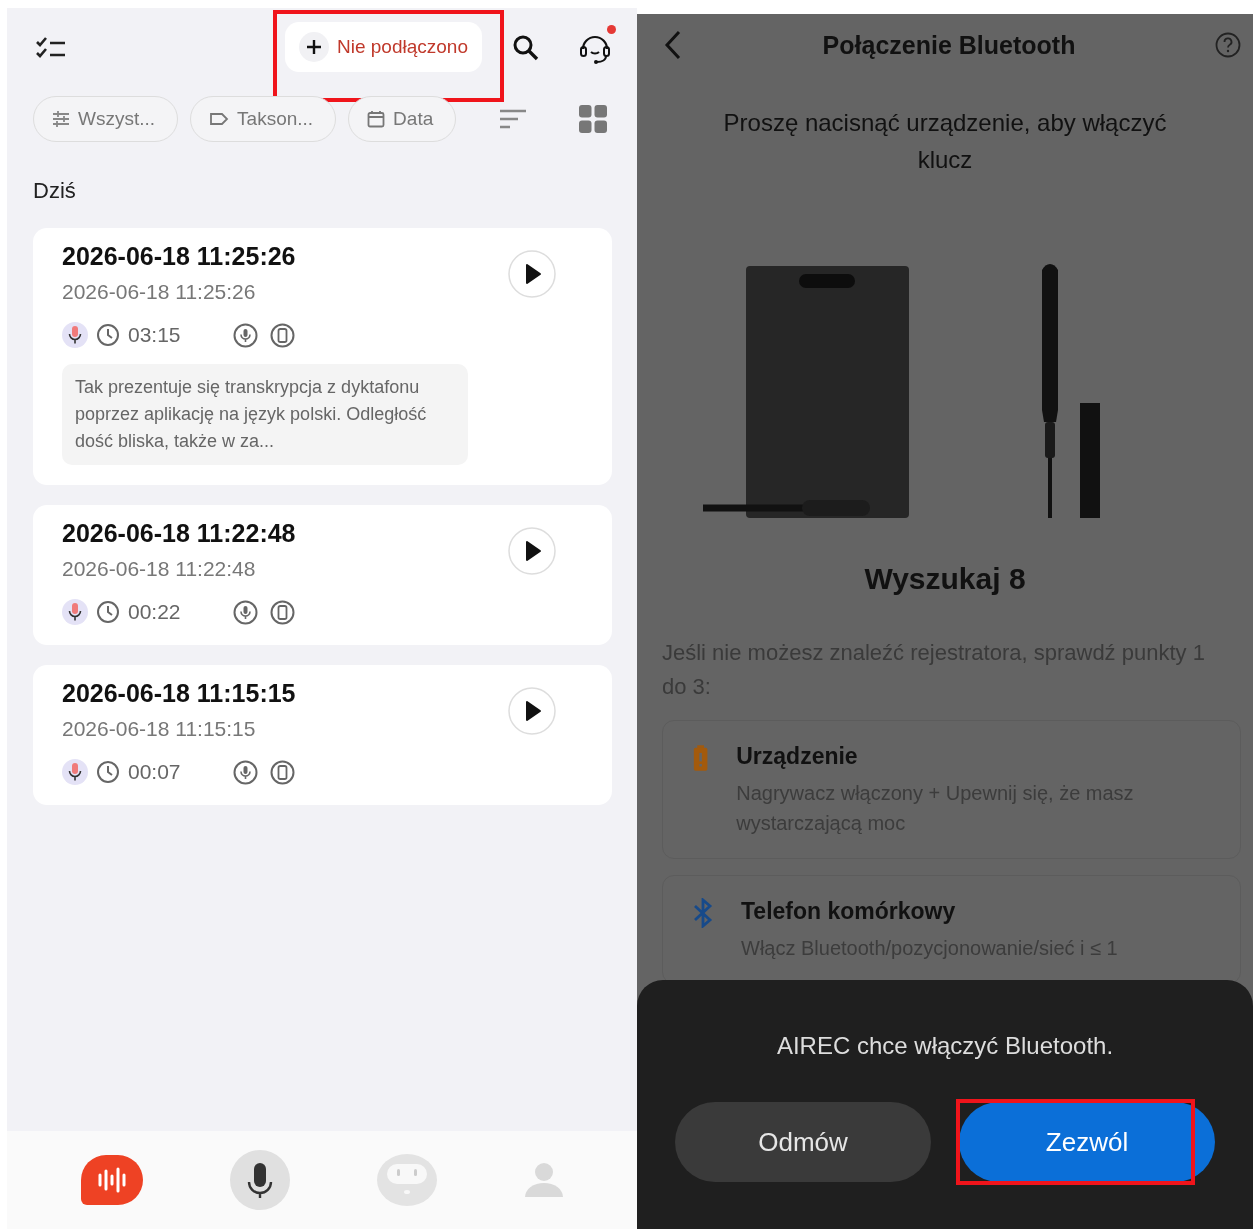 The height and width of the screenshot is (1229, 1253). What do you see at coordinates (259, 1180) in the screenshot?
I see `microphone-tab-icon` at bounding box center [259, 1180].